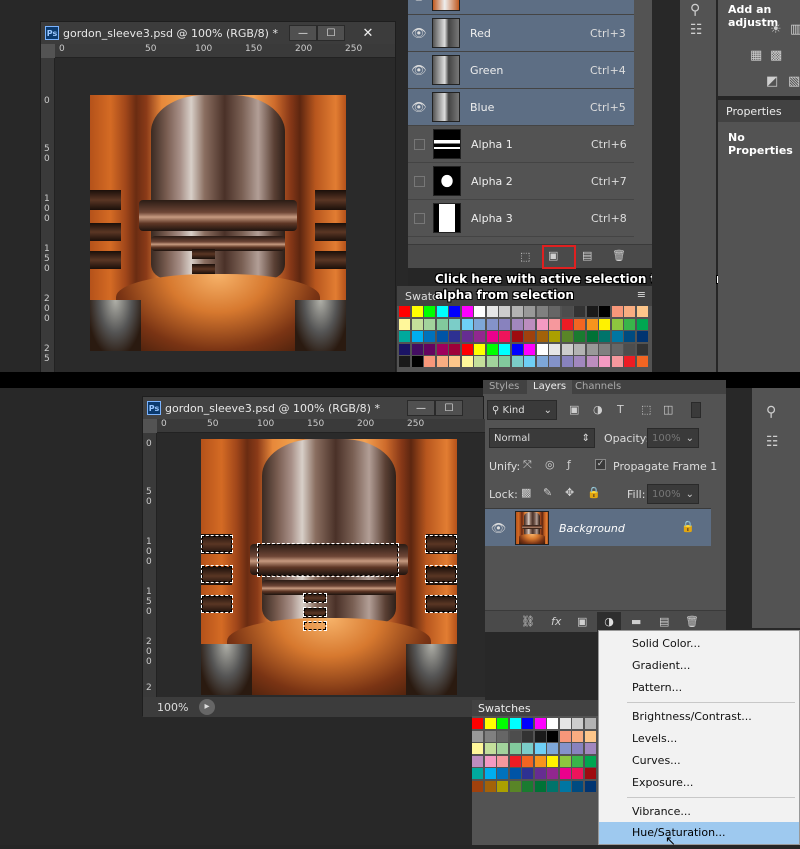 The image size is (800, 849). Describe the element at coordinates (207, 707) in the screenshot. I see `status-menu-icon: ▸` at that location.